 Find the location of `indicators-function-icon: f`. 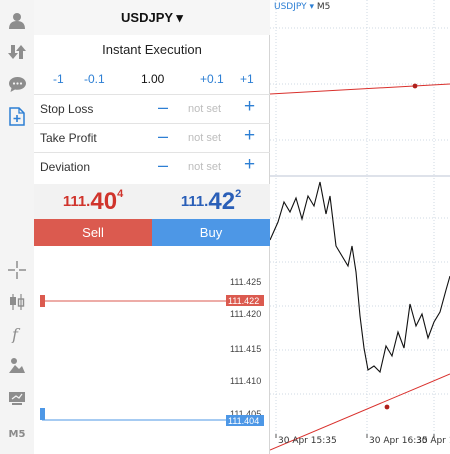

indicators-function-icon: f is located at coordinates (17, 334).